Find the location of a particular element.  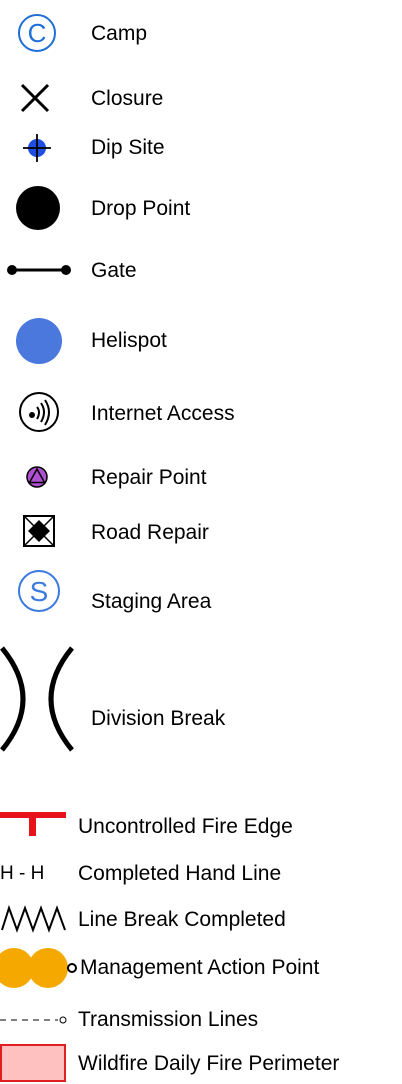

camp-icon: C is located at coordinates (37, 33).